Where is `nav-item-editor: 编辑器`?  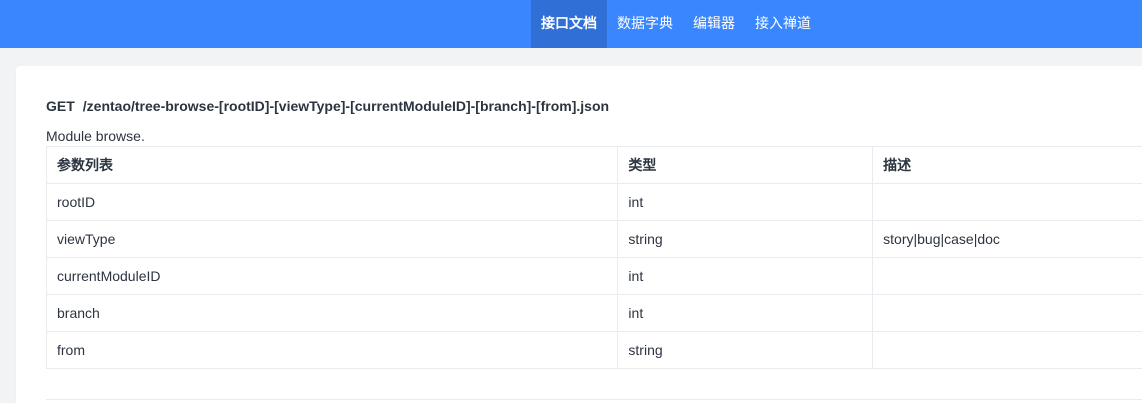
nav-item-editor: 编辑器 is located at coordinates (714, 24).